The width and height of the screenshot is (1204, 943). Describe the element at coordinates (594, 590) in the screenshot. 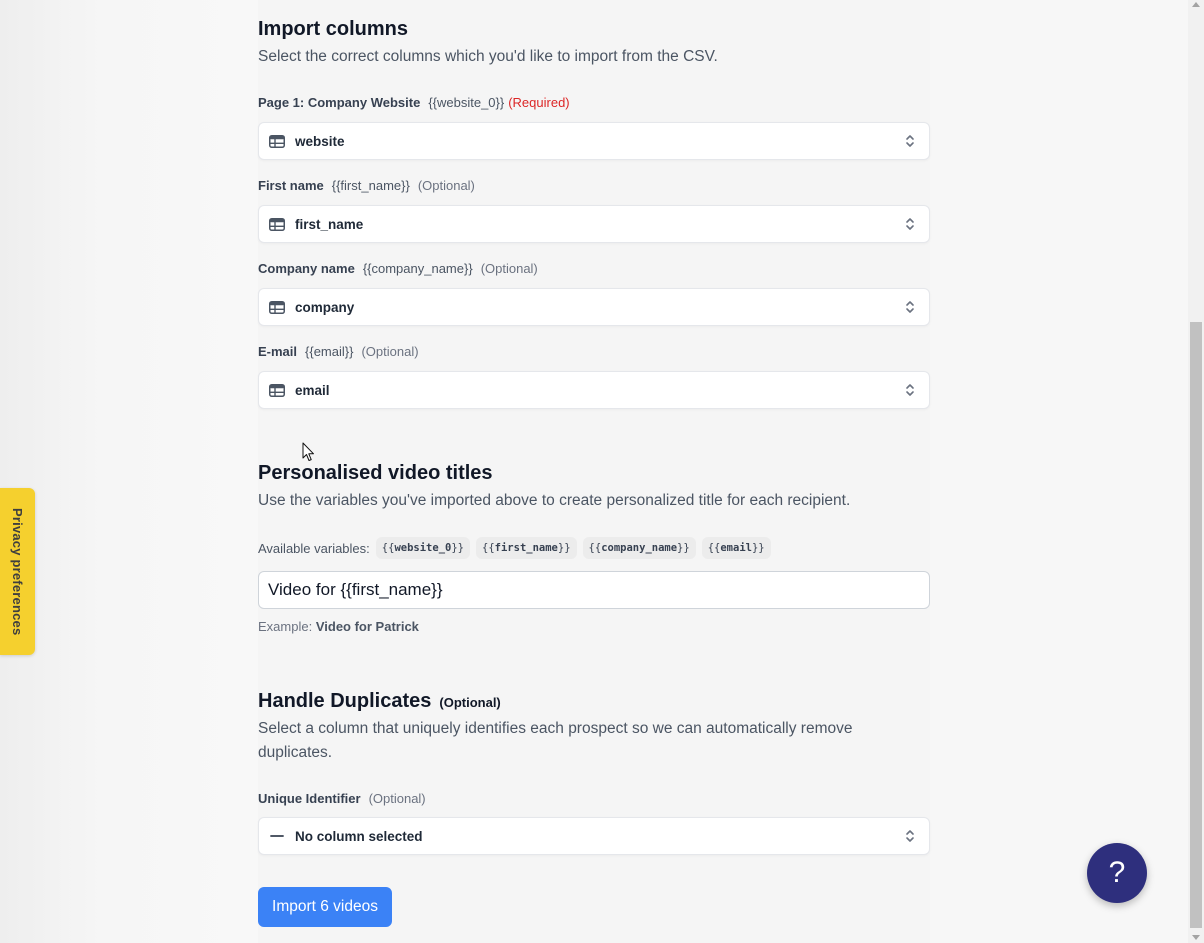

I see `video-title-input: Video for {{first_name}}` at that location.